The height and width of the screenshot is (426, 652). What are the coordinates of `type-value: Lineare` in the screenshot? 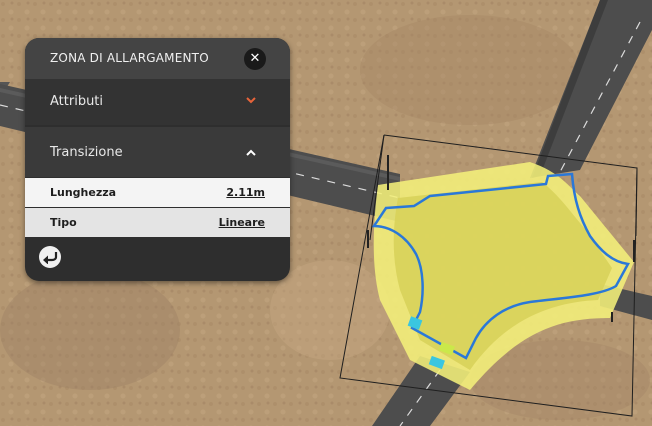 It's located at (242, 222).